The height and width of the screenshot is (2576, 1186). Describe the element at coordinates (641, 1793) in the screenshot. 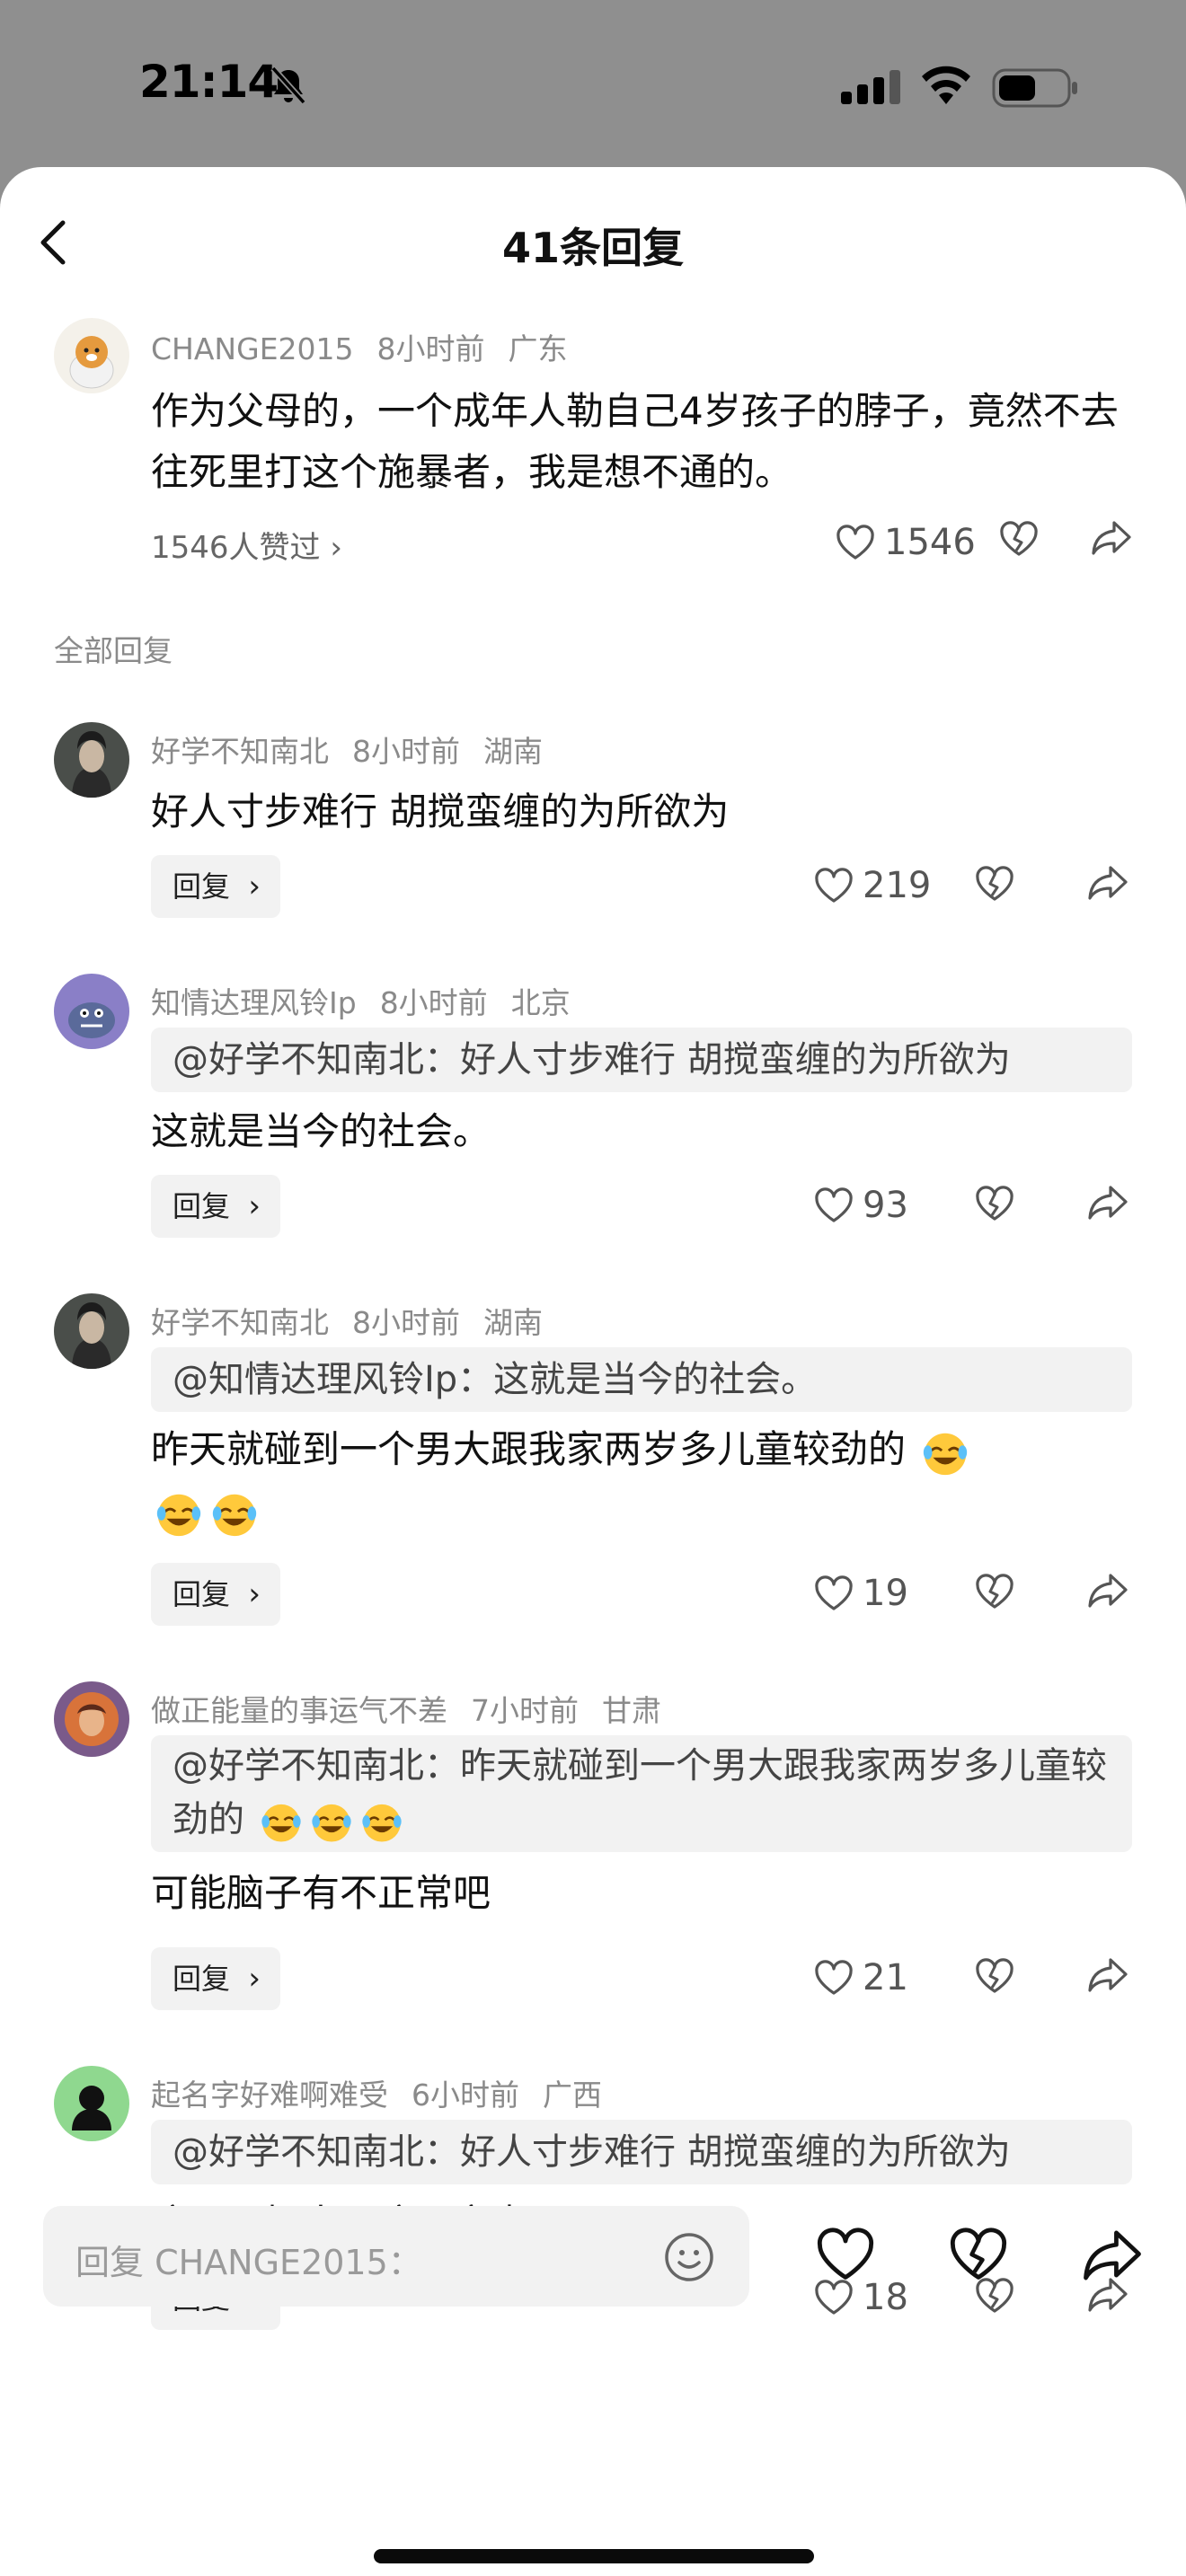

I see `quoted-reply: @好学不知南北：昨天就碰到一个男大跟我家两岁多儿童较劲的` at that location.